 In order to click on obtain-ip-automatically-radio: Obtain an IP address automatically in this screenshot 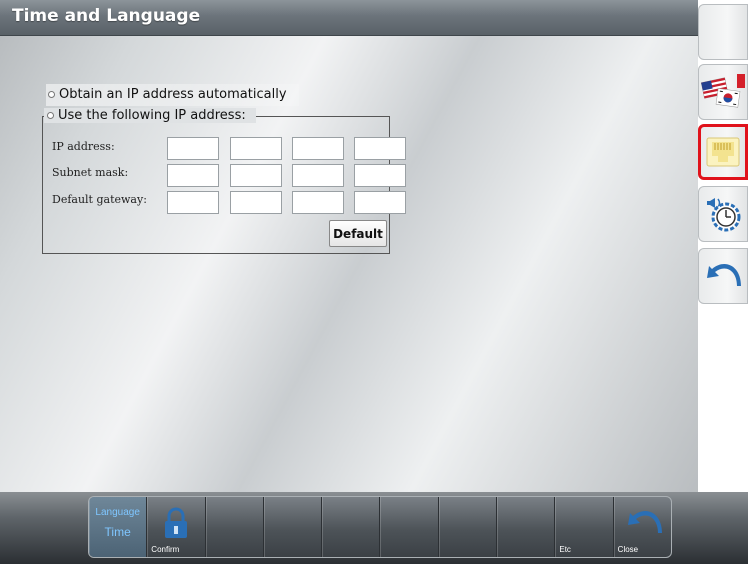, I will do `click(172, 95)`.